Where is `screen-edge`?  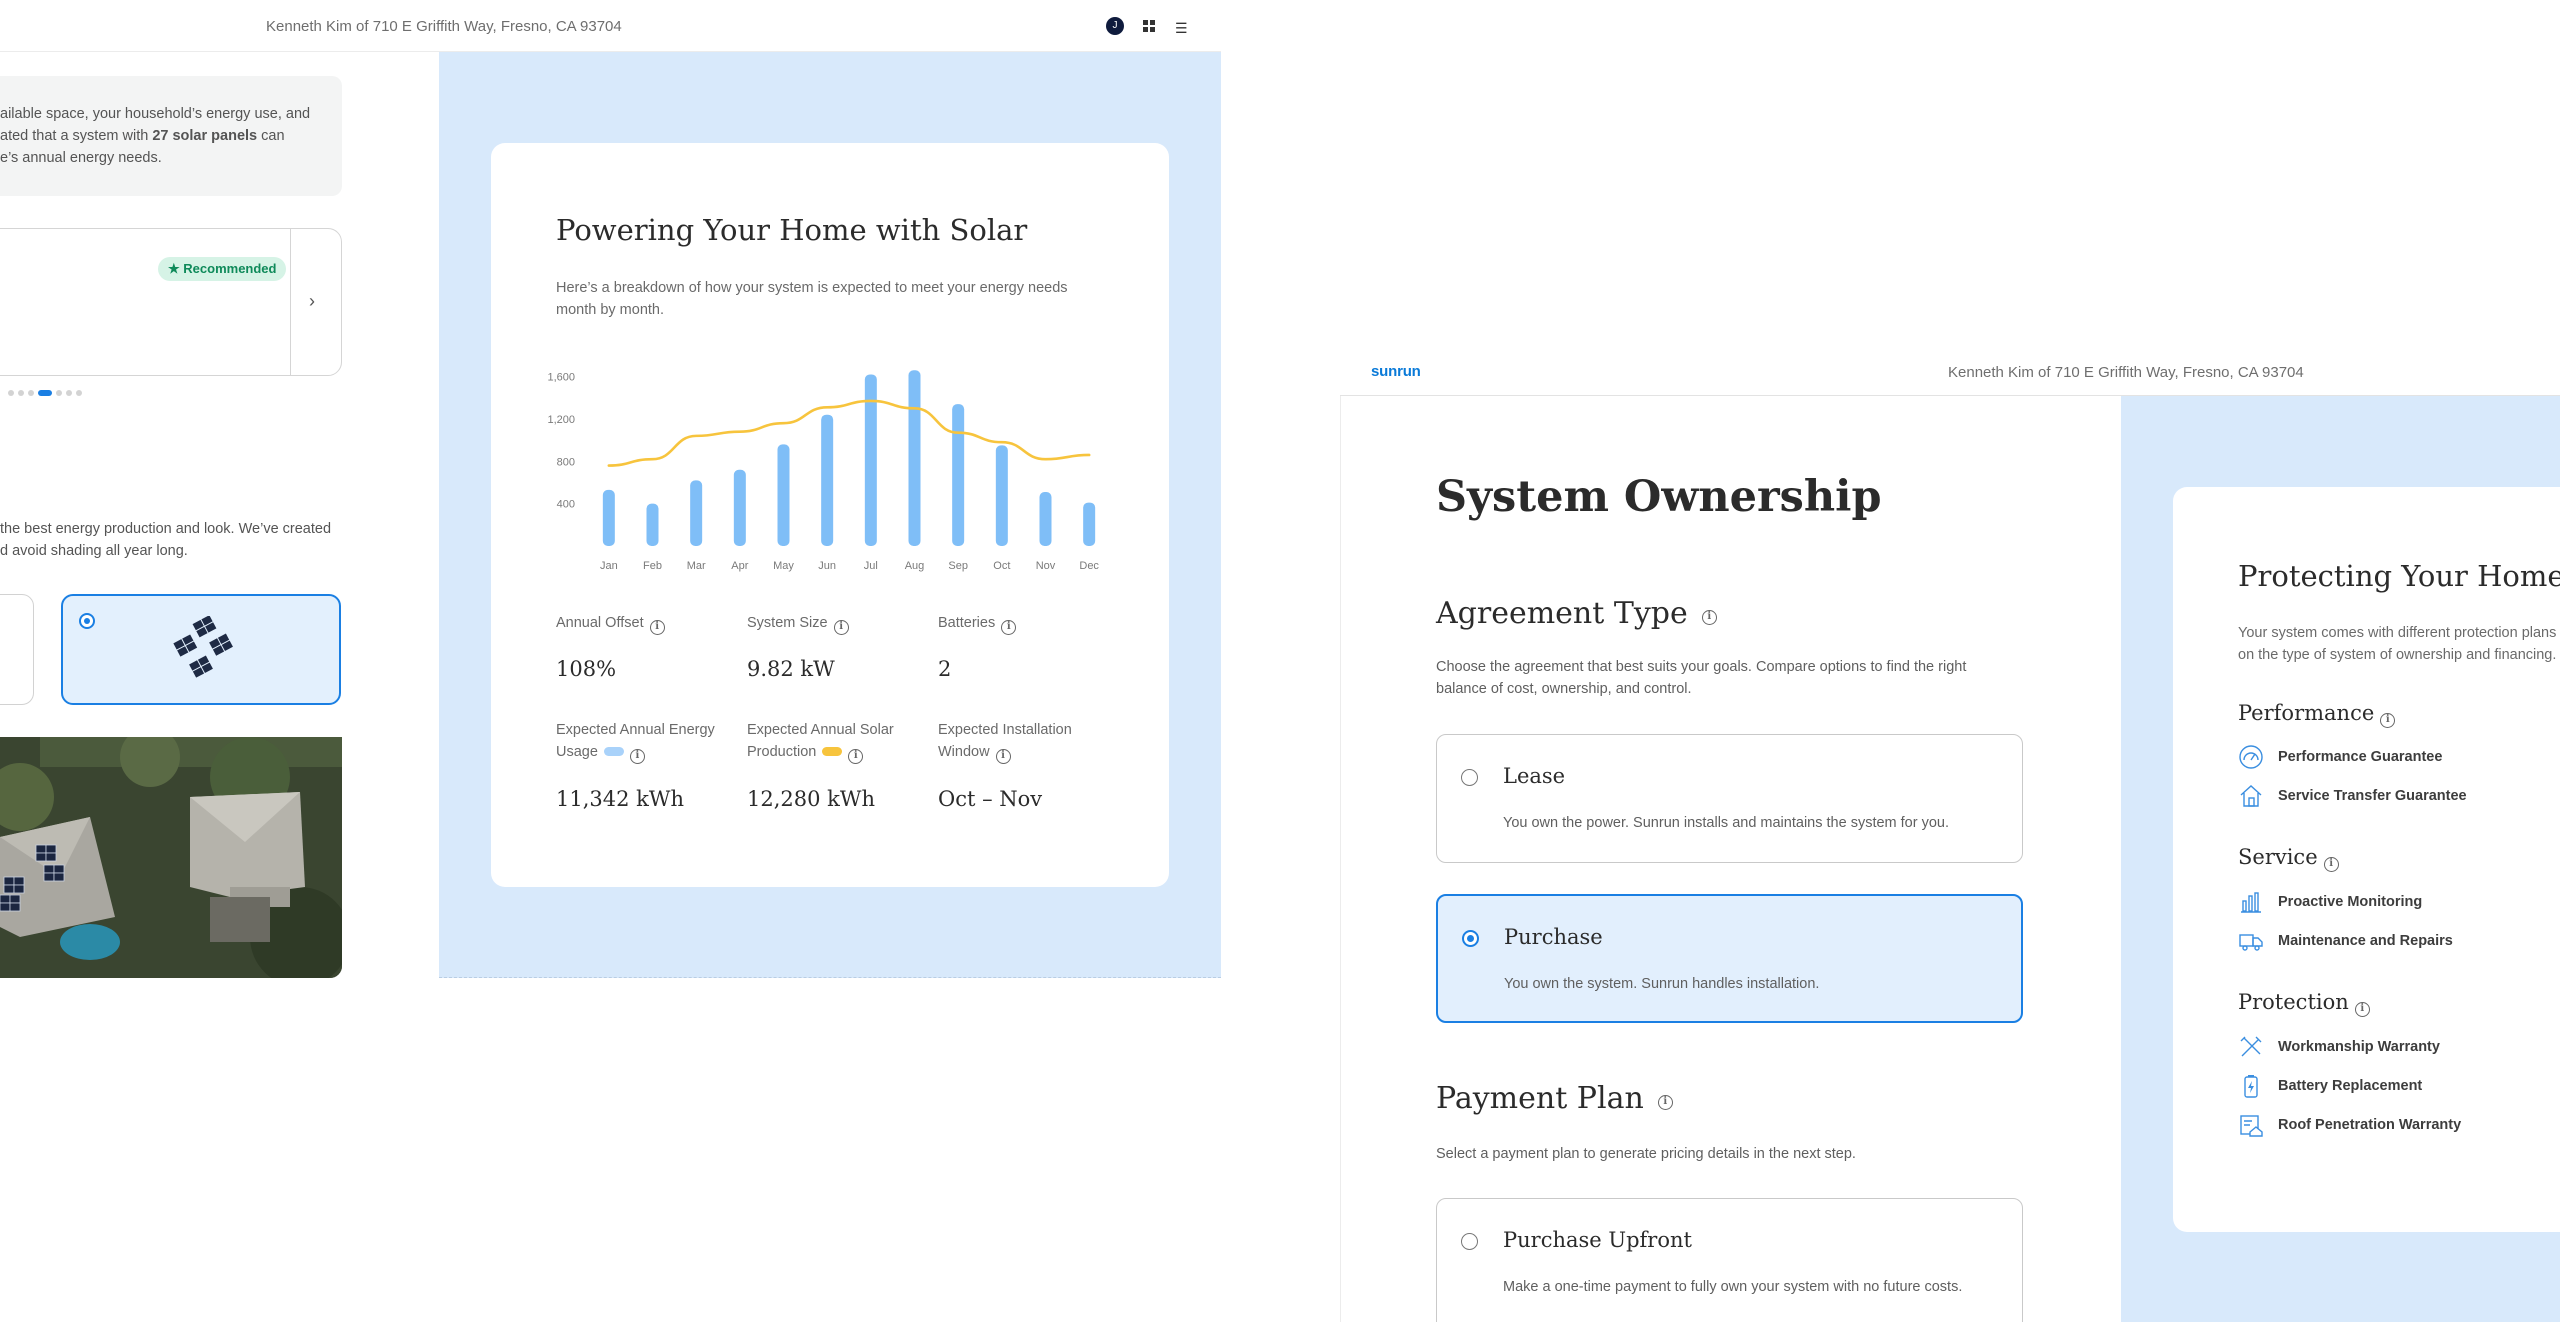 screen-edge is located at coordinates (1340, 835).